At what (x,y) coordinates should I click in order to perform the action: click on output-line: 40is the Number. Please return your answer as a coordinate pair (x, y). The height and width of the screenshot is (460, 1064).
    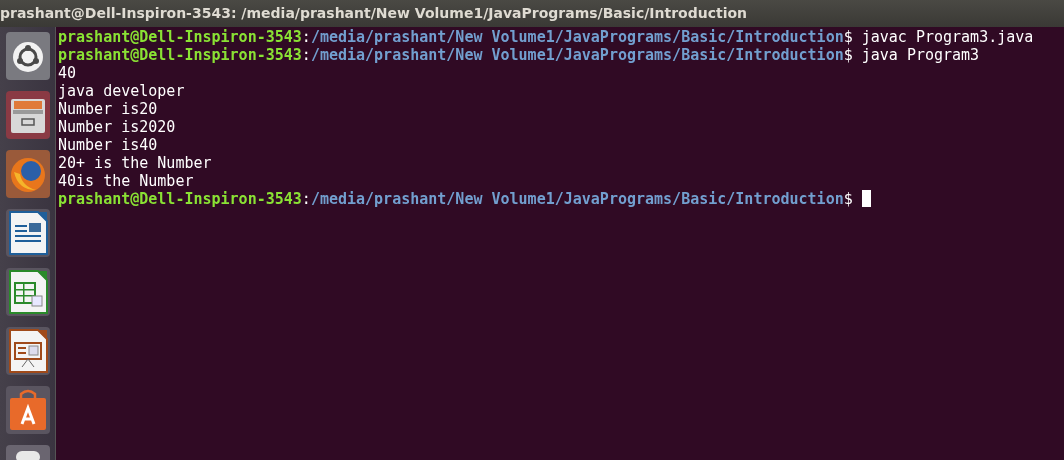
    Looking at the image, I should click on (126, 181).